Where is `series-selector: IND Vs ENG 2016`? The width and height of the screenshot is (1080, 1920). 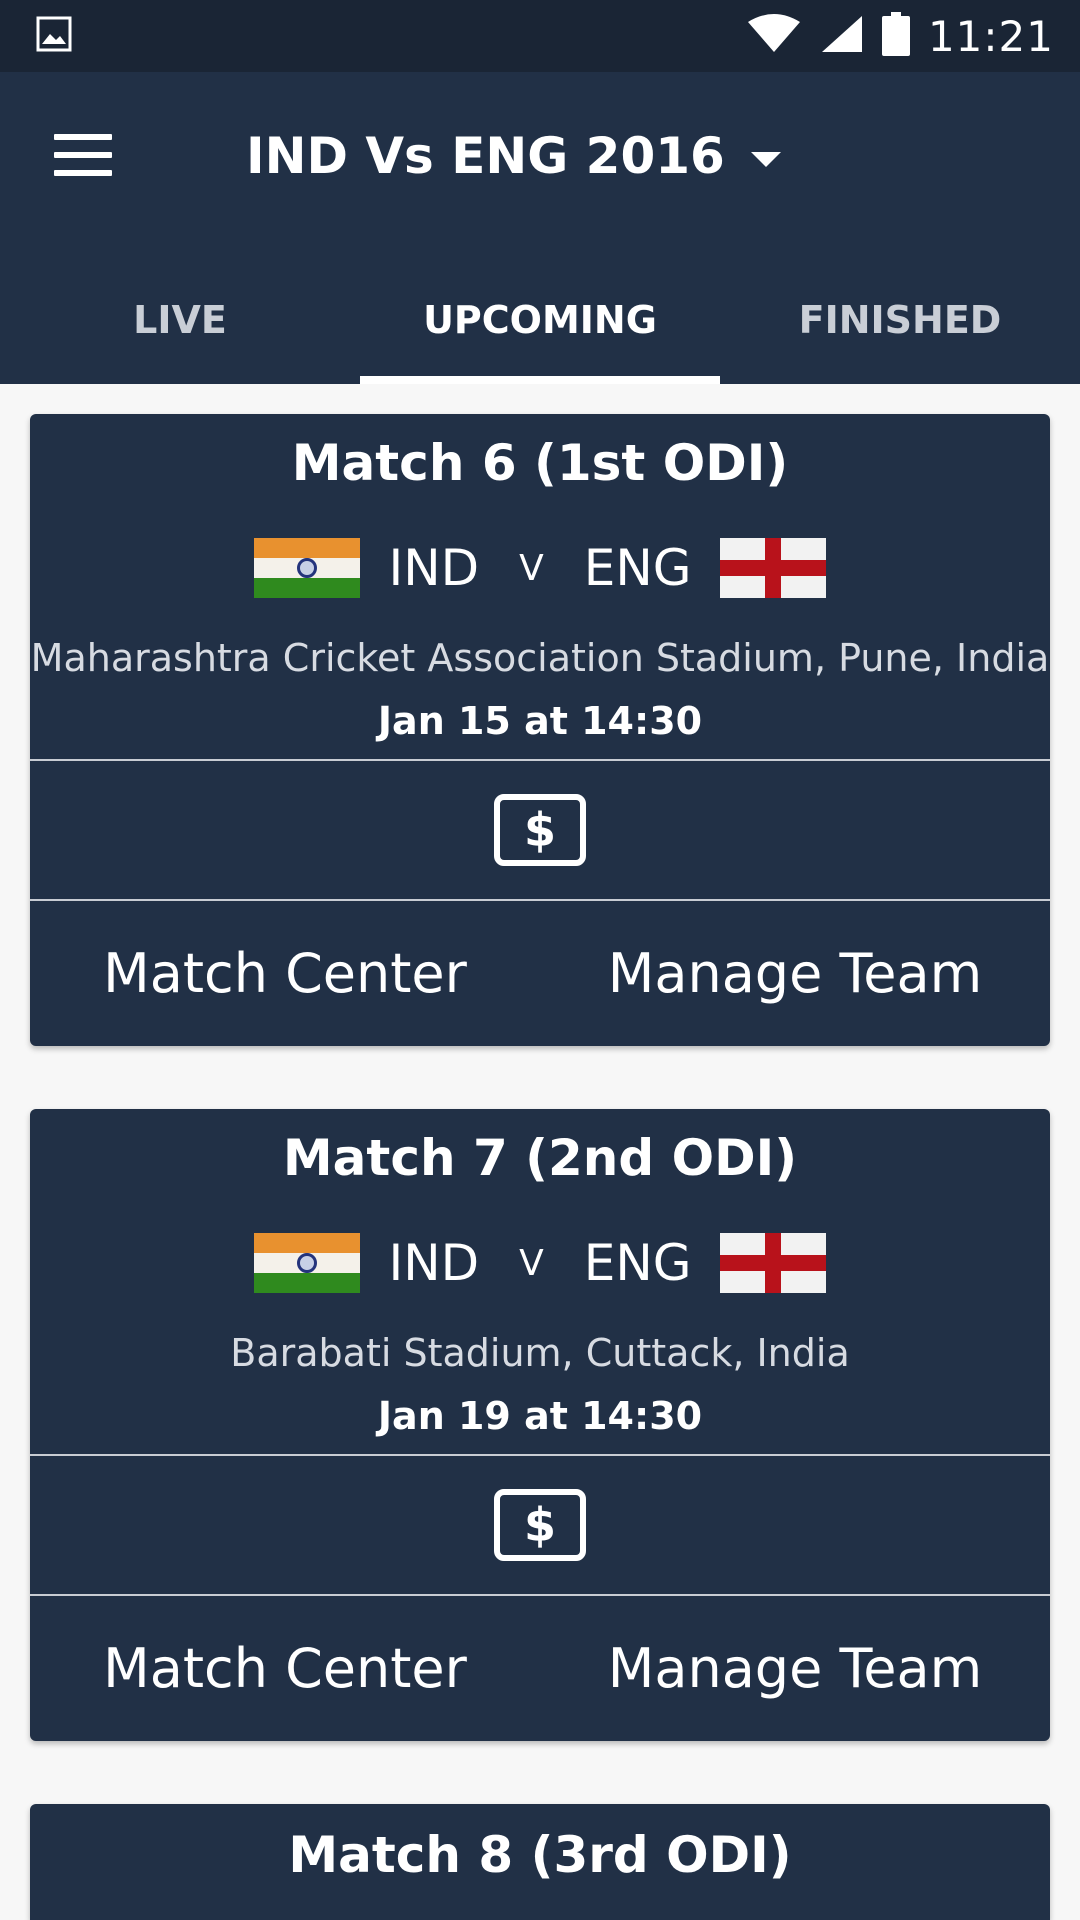
series-selector: IND Vs ENG 2016 is located at coordinates (513, 156).